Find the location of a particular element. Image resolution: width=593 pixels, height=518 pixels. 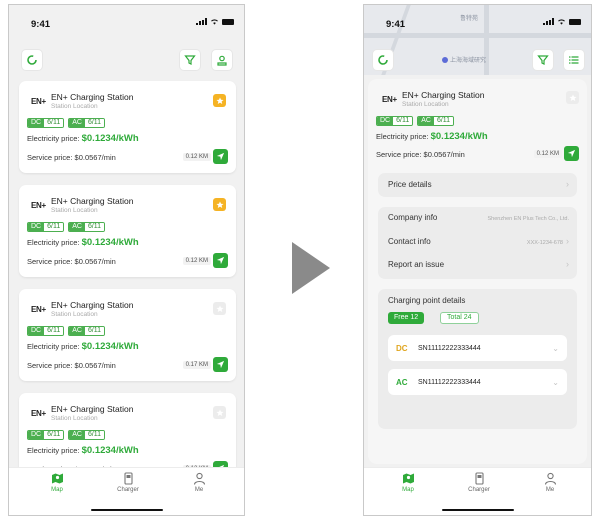

service-price: Service price: $0.0567/min is located at coordinates (71, 365).